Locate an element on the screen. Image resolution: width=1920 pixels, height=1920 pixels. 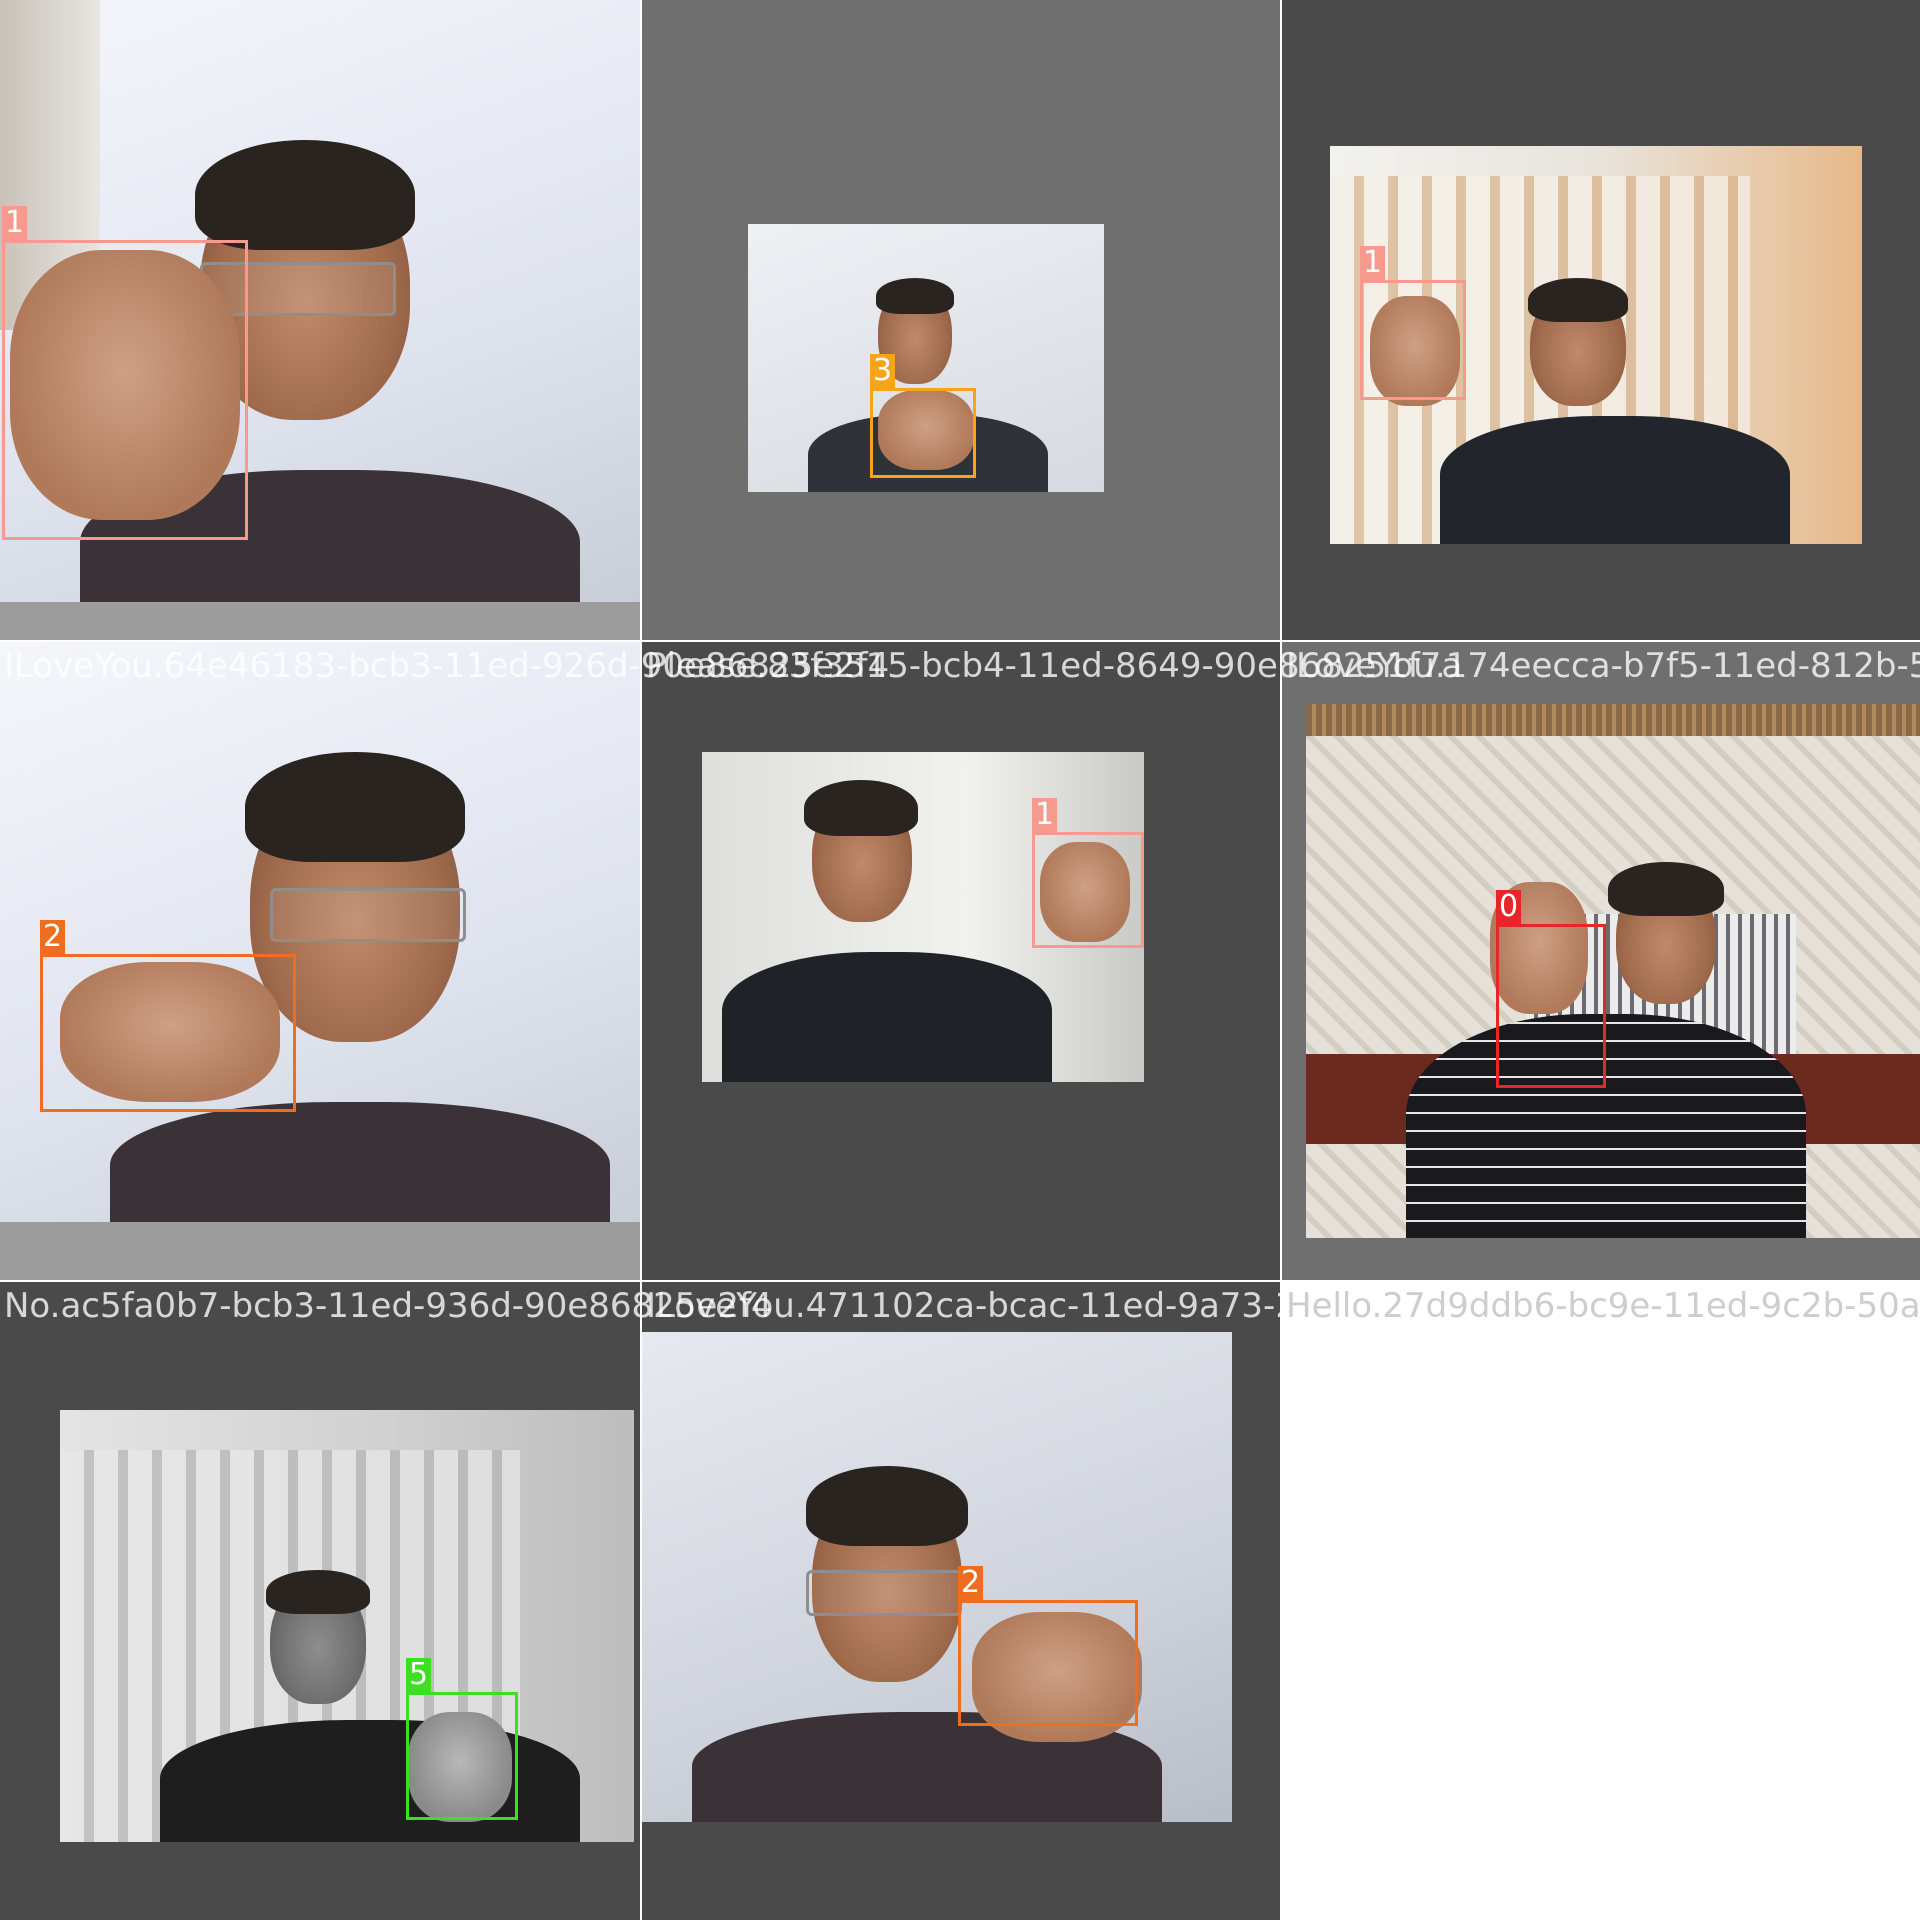
tile-2-person-hair is located at coordinates (915, 296).